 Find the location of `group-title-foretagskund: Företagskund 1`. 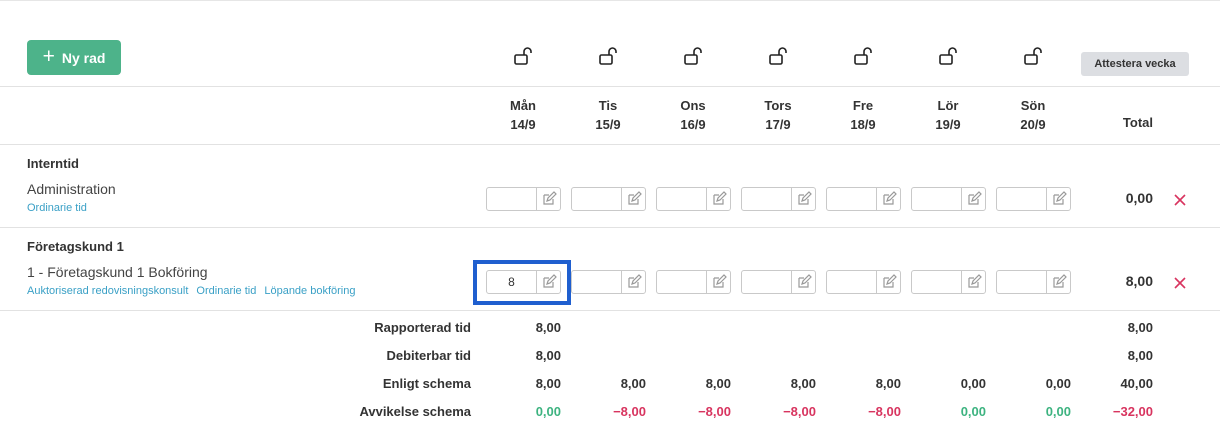

group-title-foretagskund: Företagskund 1 is located at coordinates (75, 246).